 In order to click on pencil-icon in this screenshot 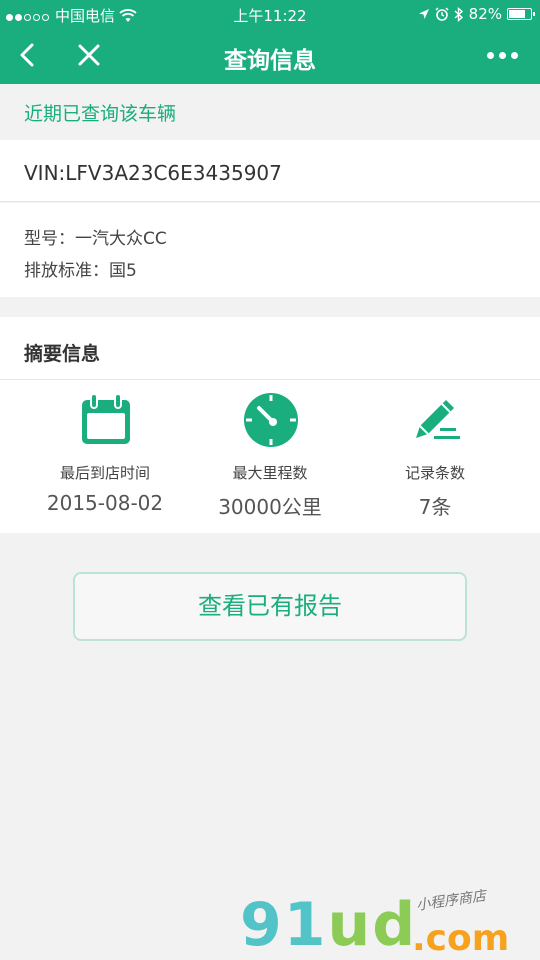, I will do `click(438, 419)`.